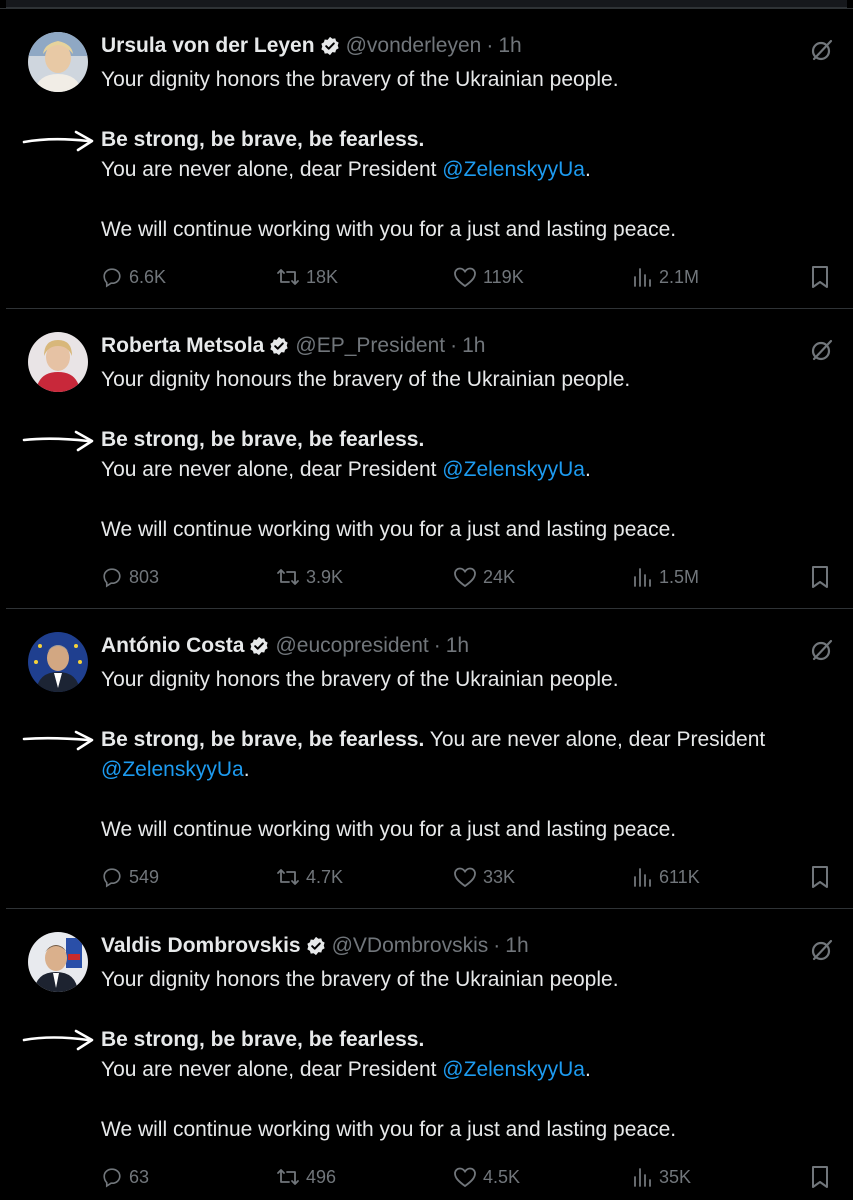  I want to click on author-name: Roberta Metsola, so click(182, 346).